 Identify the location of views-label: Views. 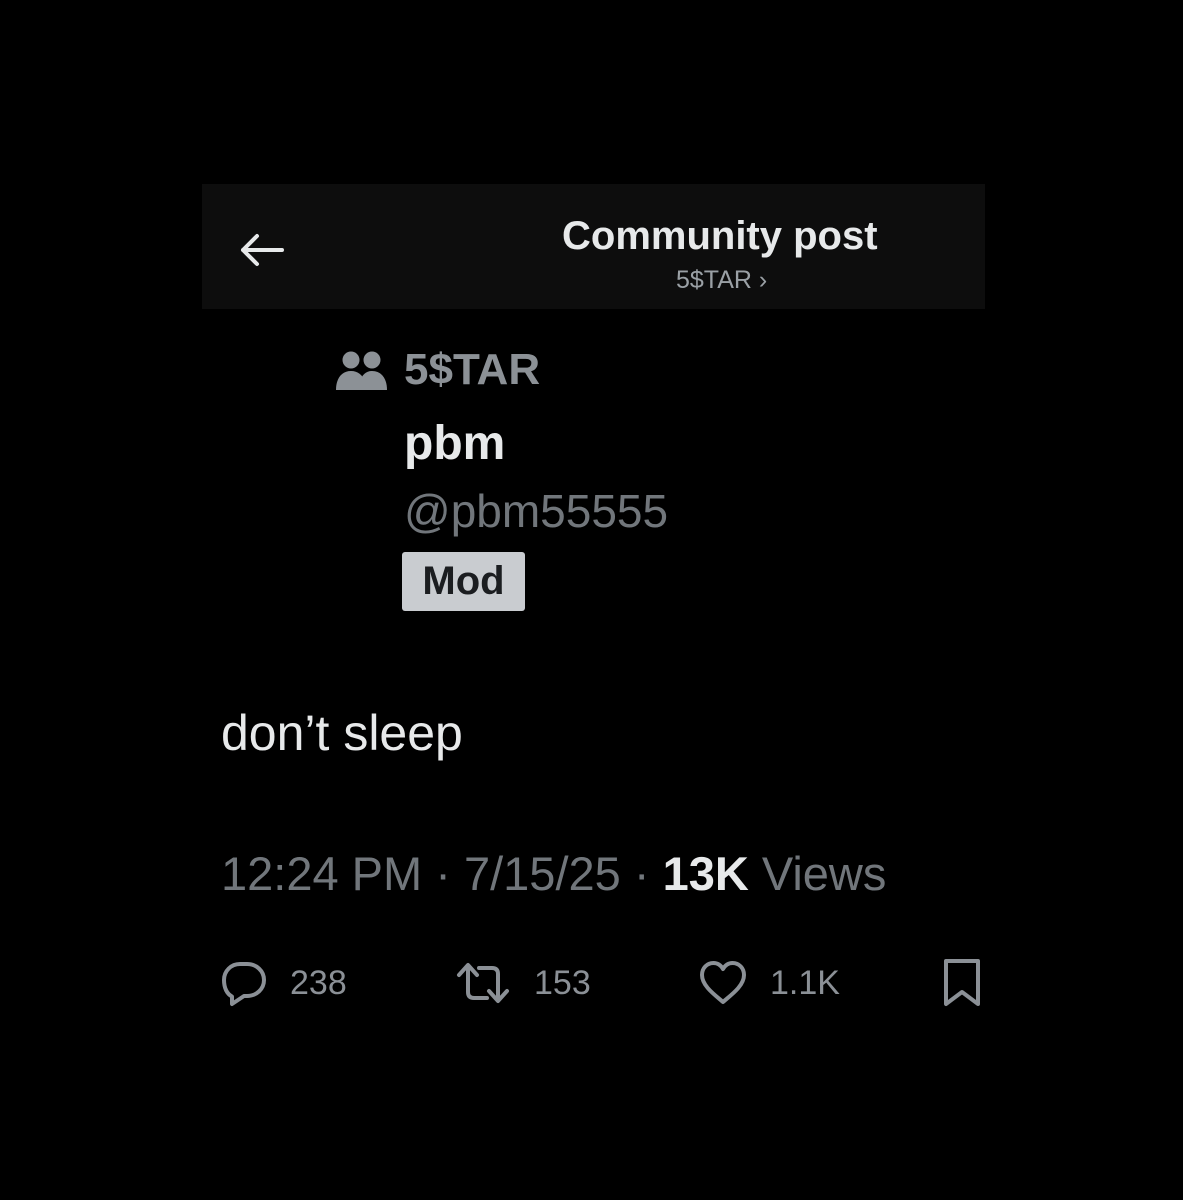
(817, 873).